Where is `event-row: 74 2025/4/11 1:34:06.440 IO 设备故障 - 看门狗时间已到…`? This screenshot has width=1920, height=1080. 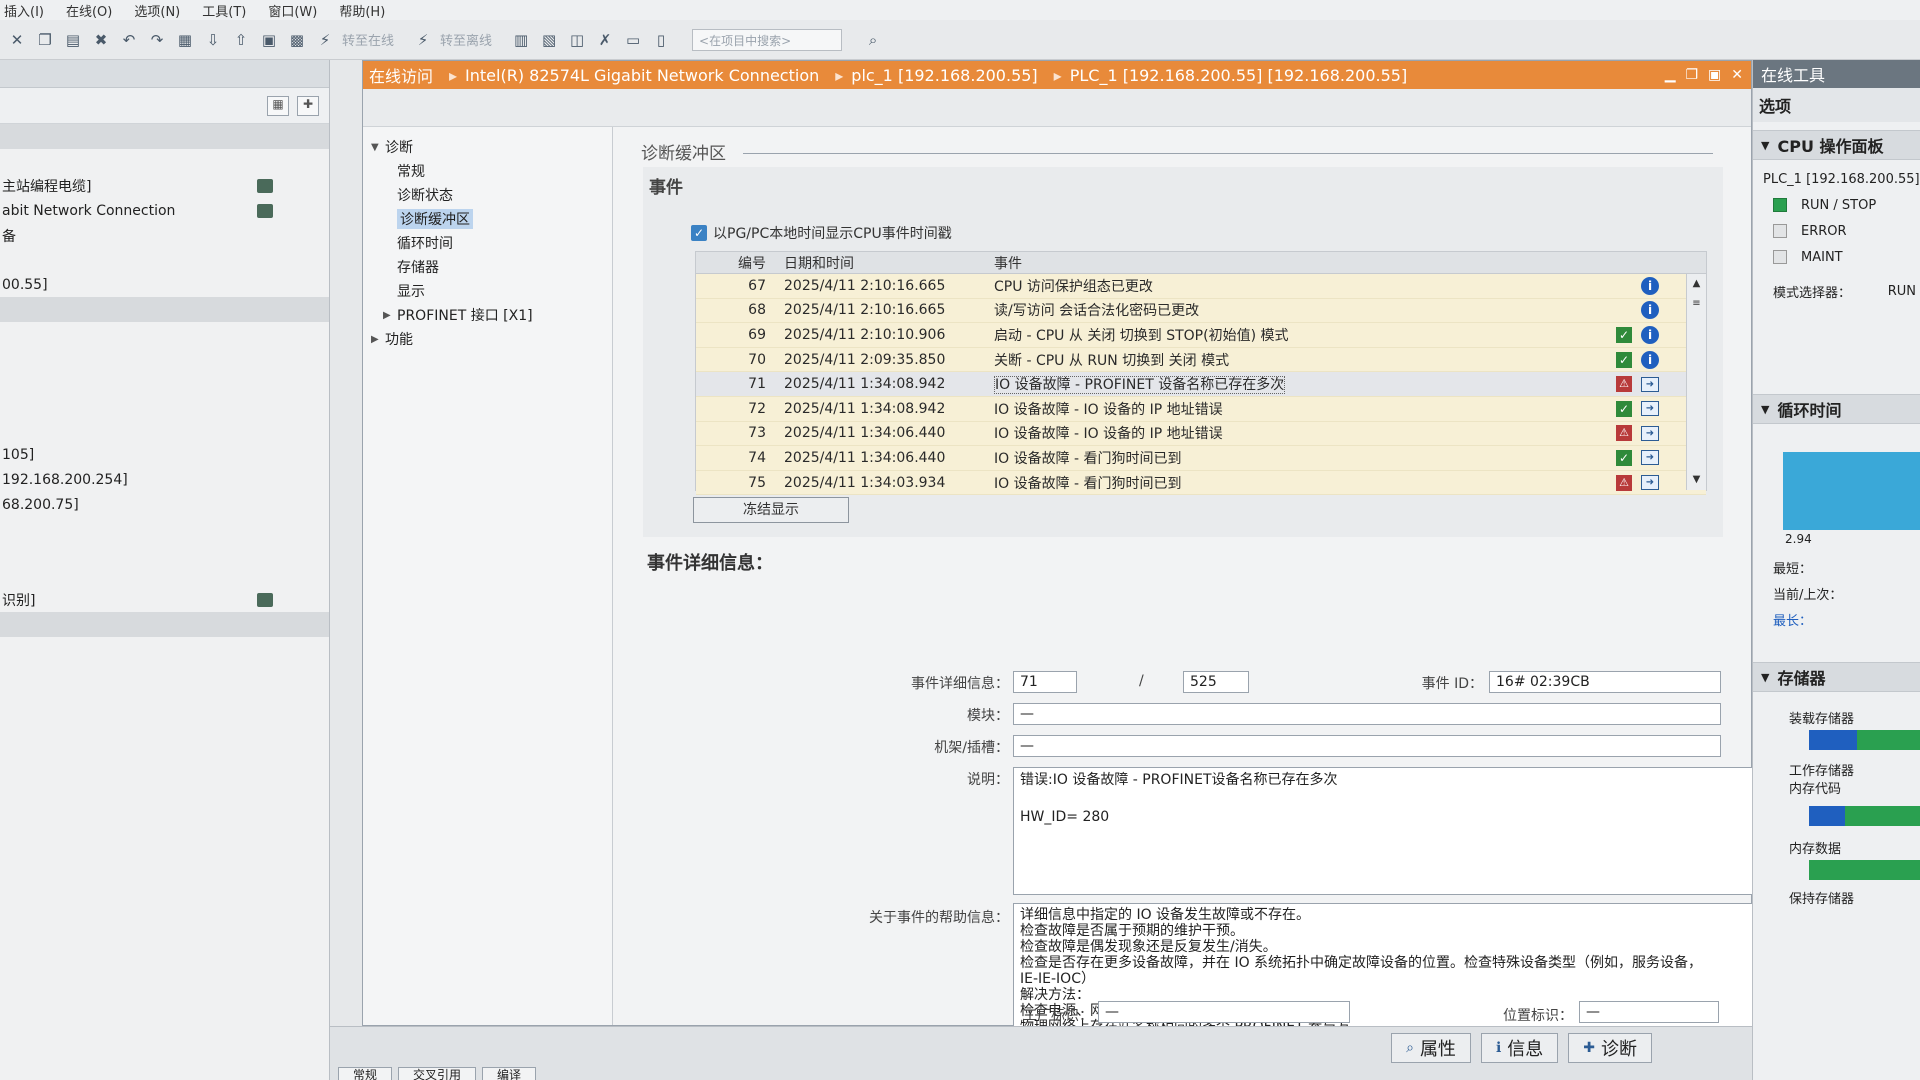 event-row: 74 2025/4/11 1:34:06.440 IO 设备故障 - 看门狗时间已到… is located at coordinates (1201, 458).